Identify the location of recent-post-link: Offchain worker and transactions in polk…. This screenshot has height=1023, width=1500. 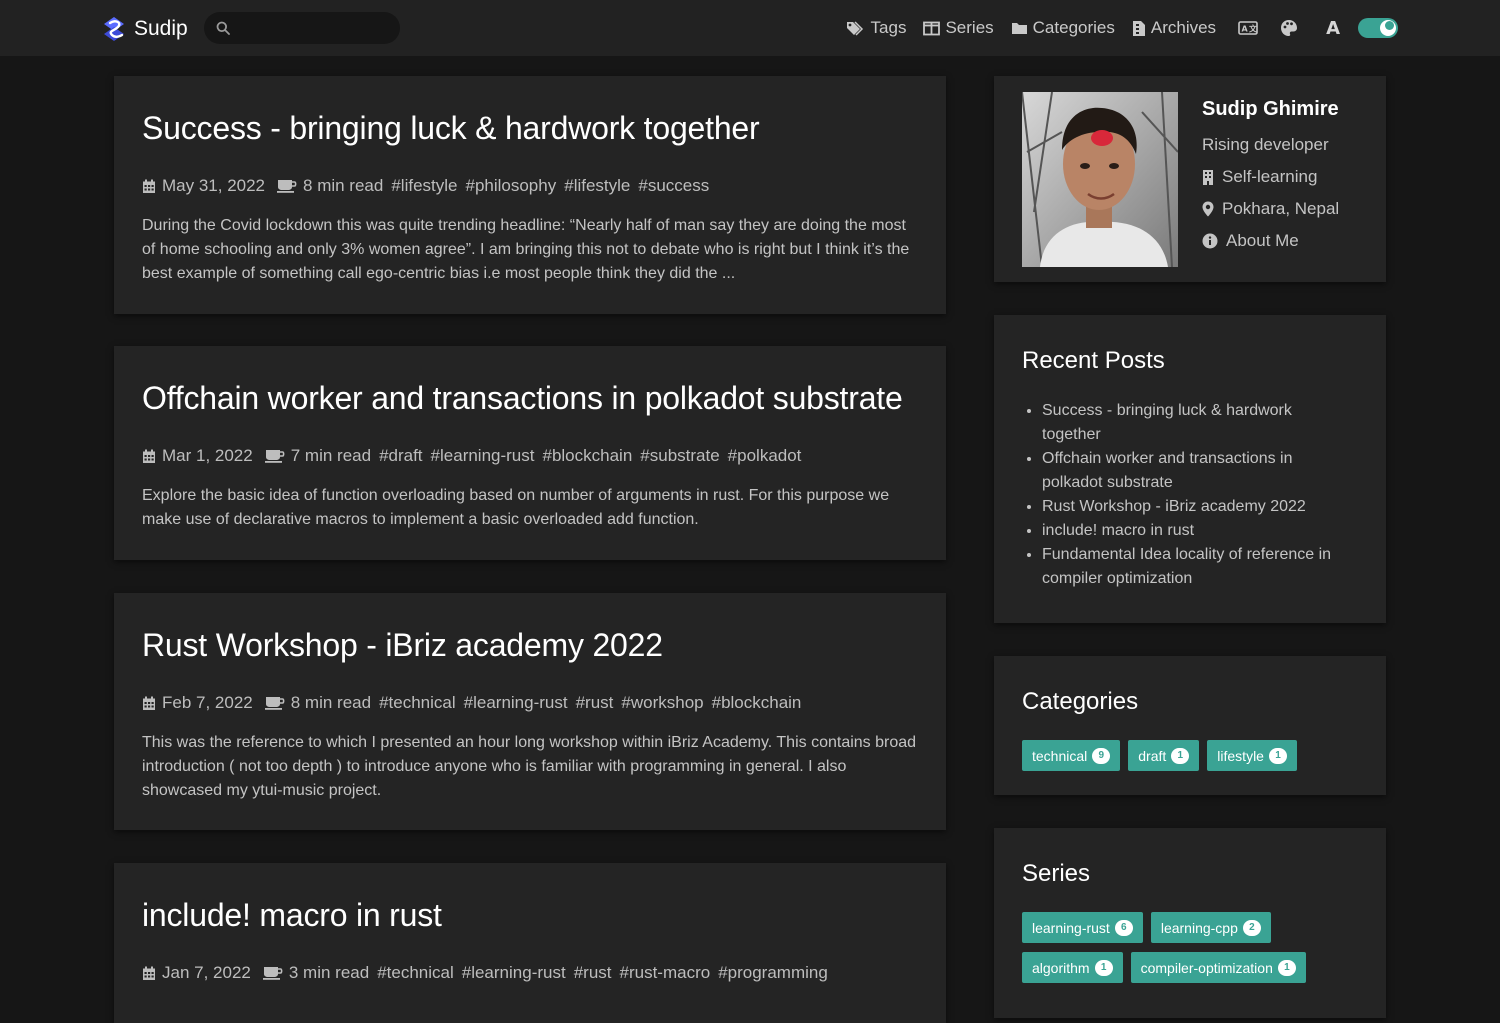
(1197, 471).